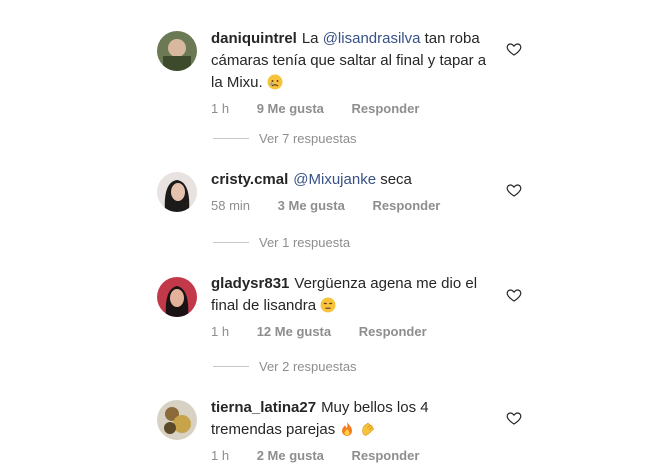 This screenshot has width=650, height=470. What do you see at coordinates (231, 205) in the screenshot?
I see `comment-time: 58 min` at bounding box center [231, 205].